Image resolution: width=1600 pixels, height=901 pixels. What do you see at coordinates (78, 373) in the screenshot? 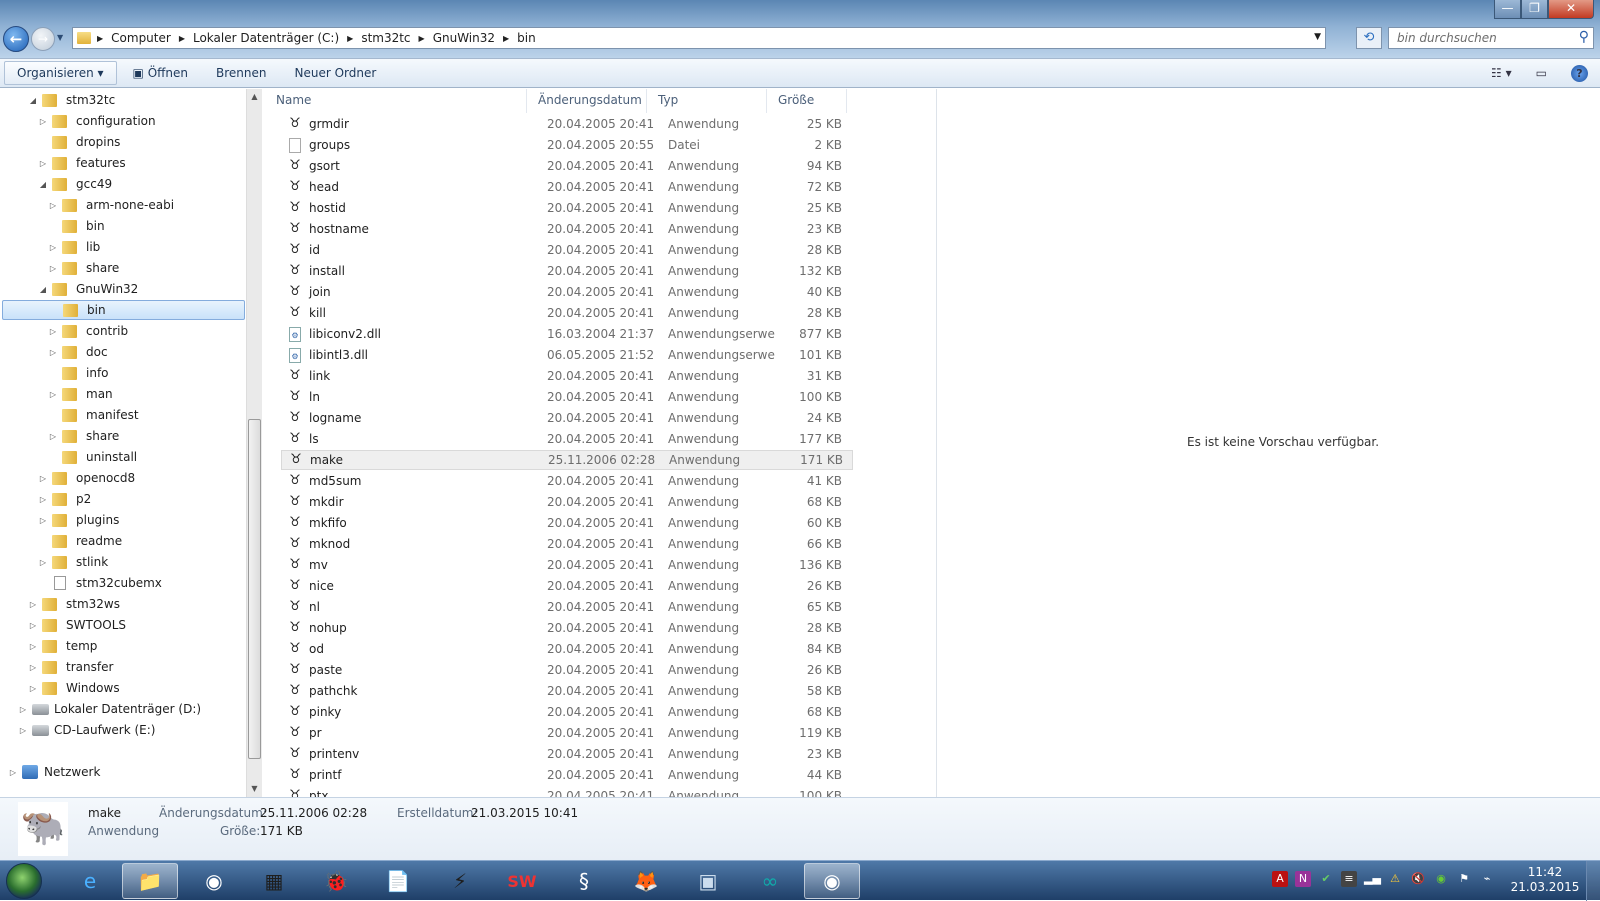
I see `tree-item: info` at bounding box center [78, 373].